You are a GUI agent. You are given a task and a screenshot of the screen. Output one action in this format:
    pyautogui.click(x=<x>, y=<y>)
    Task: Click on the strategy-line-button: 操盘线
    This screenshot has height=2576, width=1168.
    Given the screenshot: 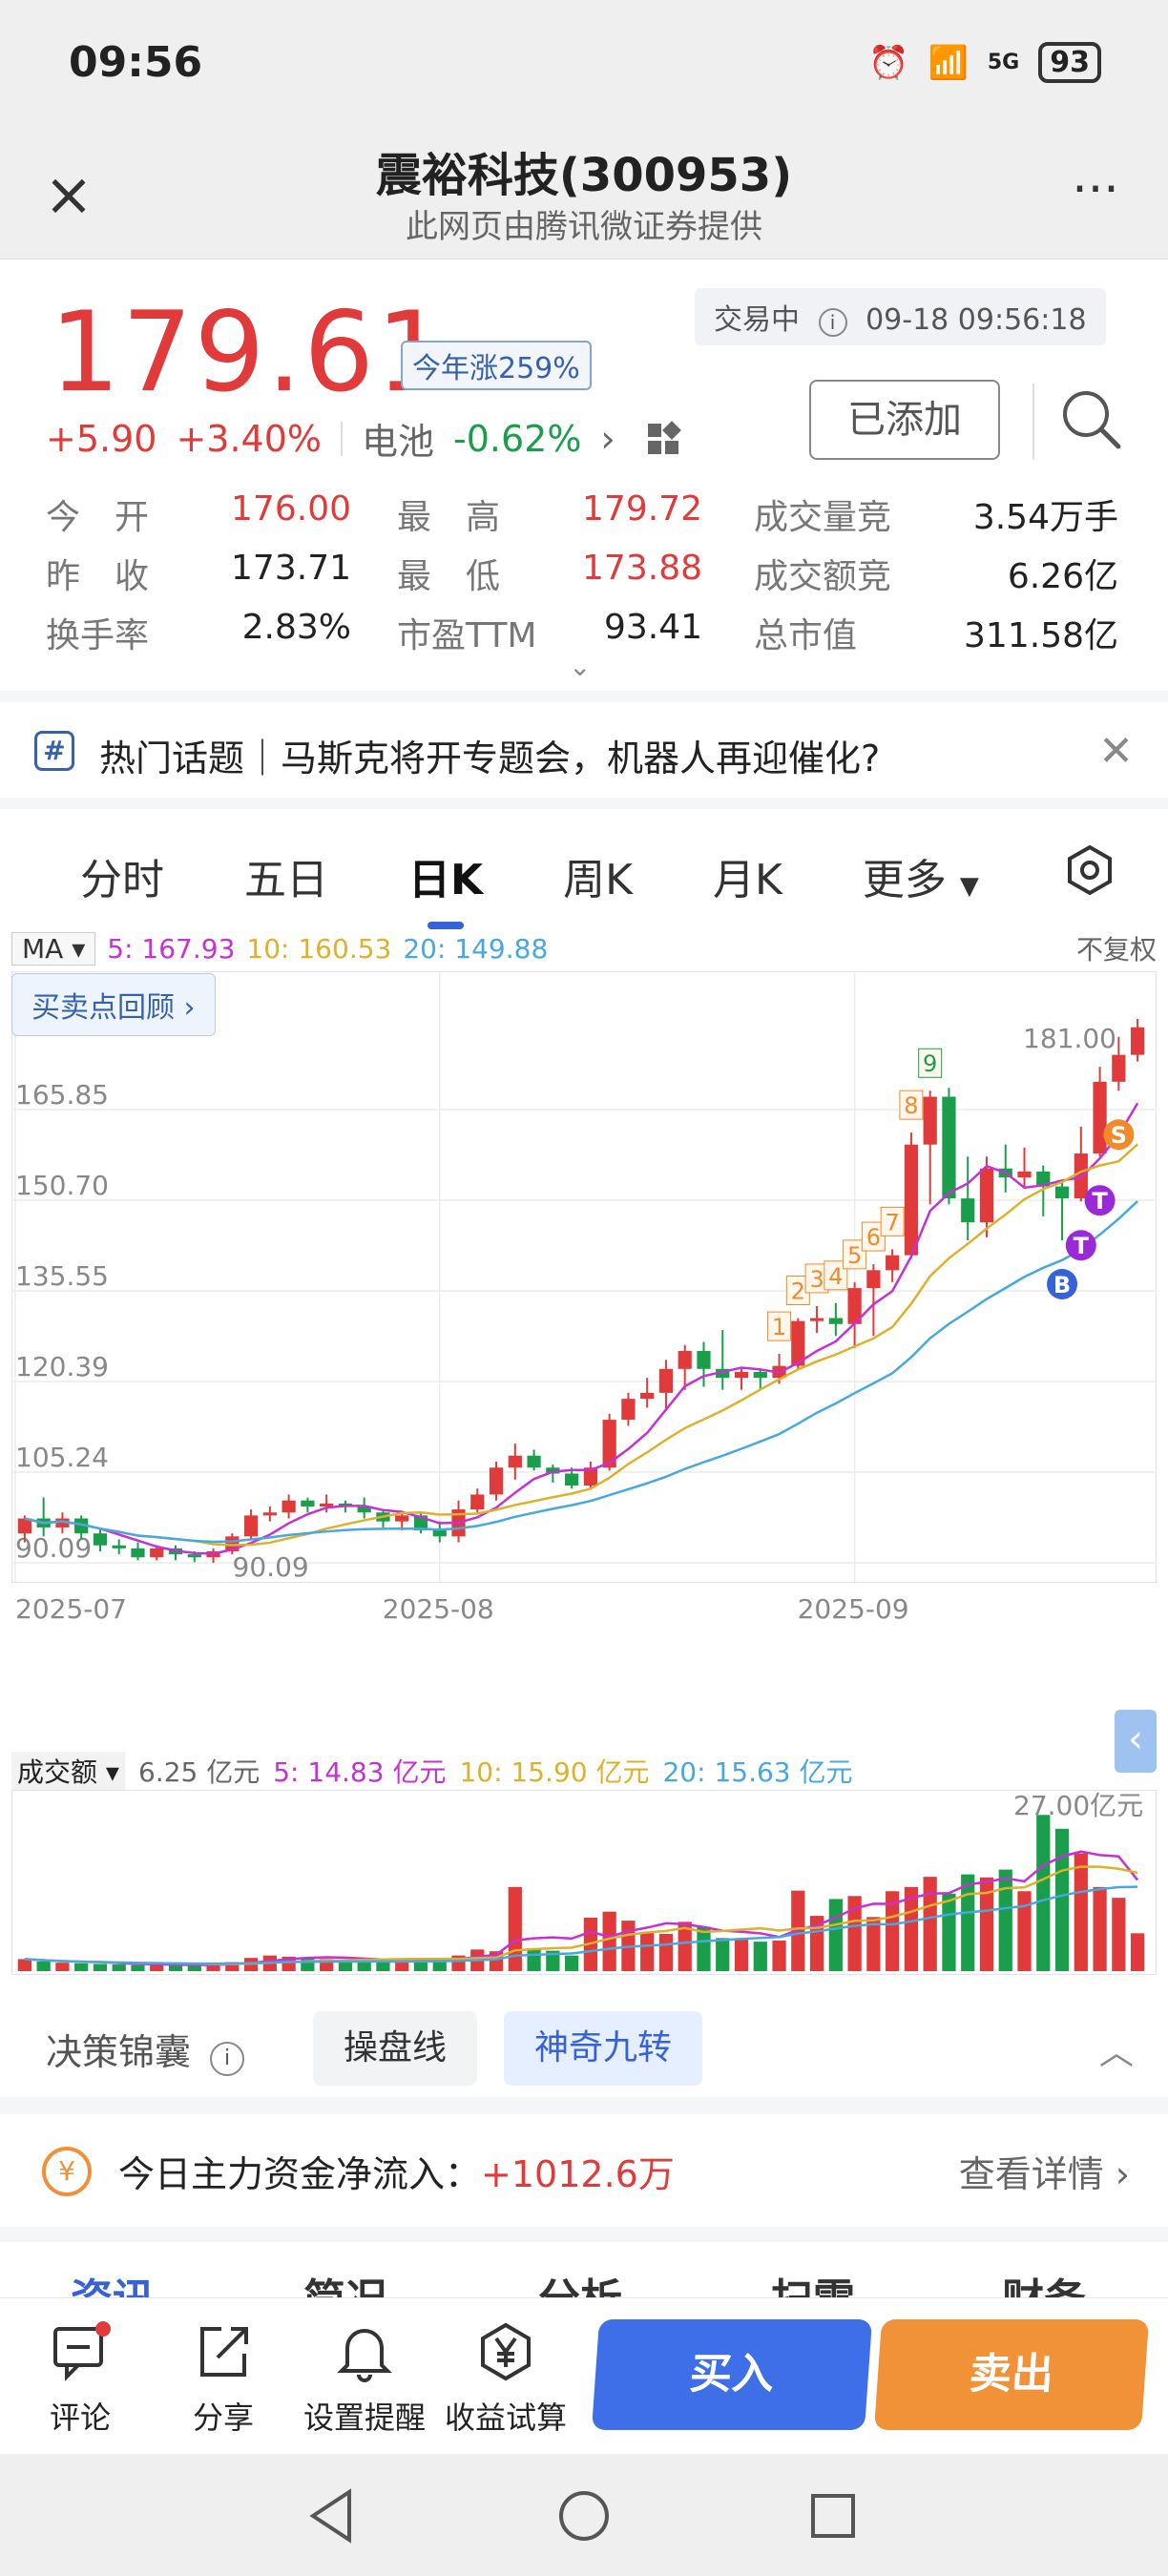 What is the action you would take?
    pyautogui.click(x=395, y=2048)
    